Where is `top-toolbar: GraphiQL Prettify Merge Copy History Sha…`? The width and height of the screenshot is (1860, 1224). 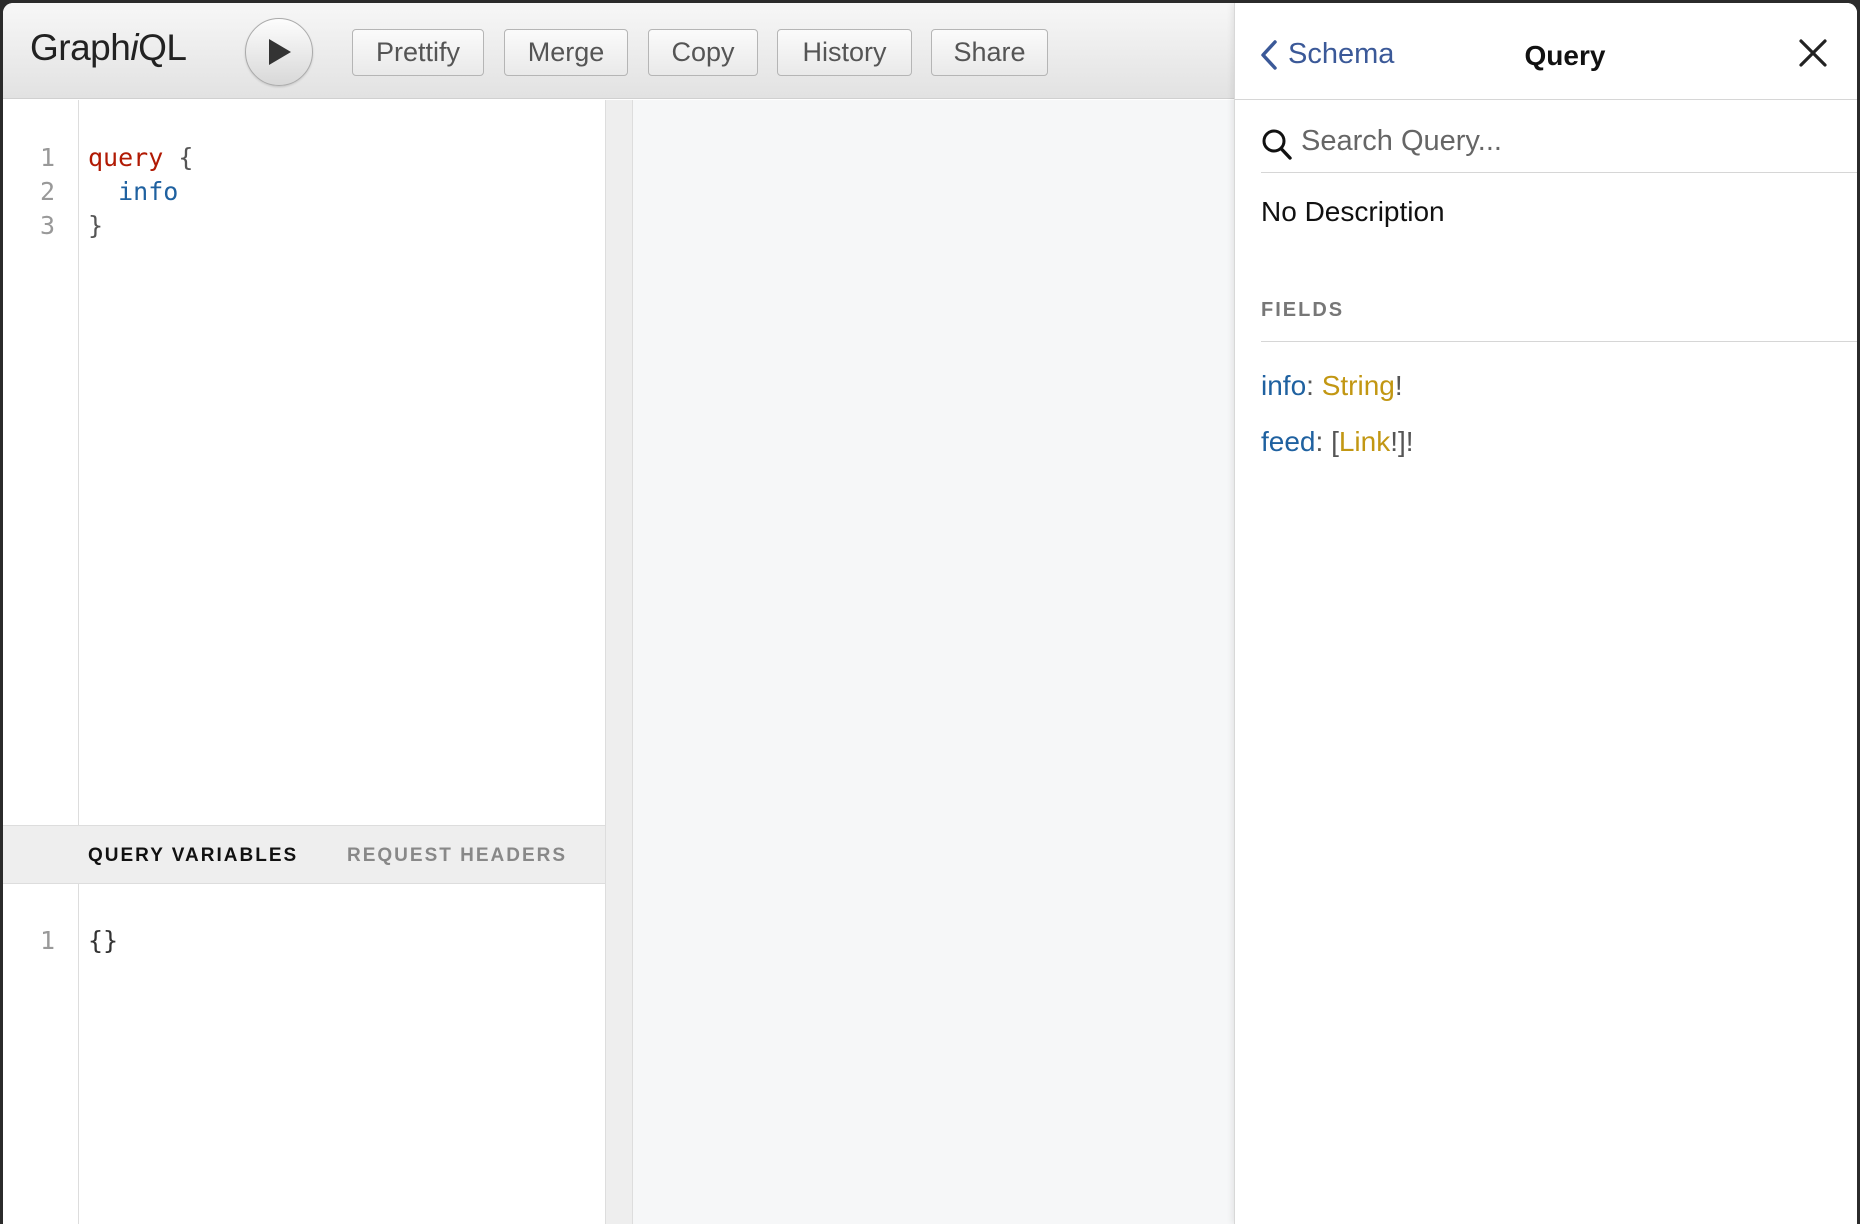
top-toolbar: GraphiQL Prettify Merge Copy History Sha… is located at coordinates (618, 51).